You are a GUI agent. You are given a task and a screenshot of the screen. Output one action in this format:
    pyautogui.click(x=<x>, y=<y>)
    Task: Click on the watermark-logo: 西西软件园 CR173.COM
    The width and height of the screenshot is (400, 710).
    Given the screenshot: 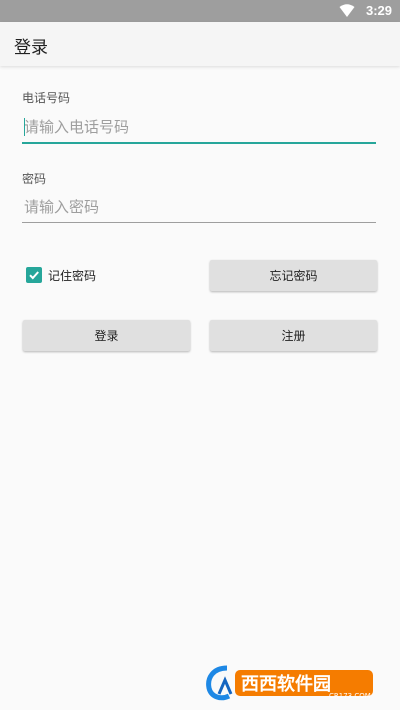 What is the action you would take?
    pyautogui.click(x=289, y=683)
    